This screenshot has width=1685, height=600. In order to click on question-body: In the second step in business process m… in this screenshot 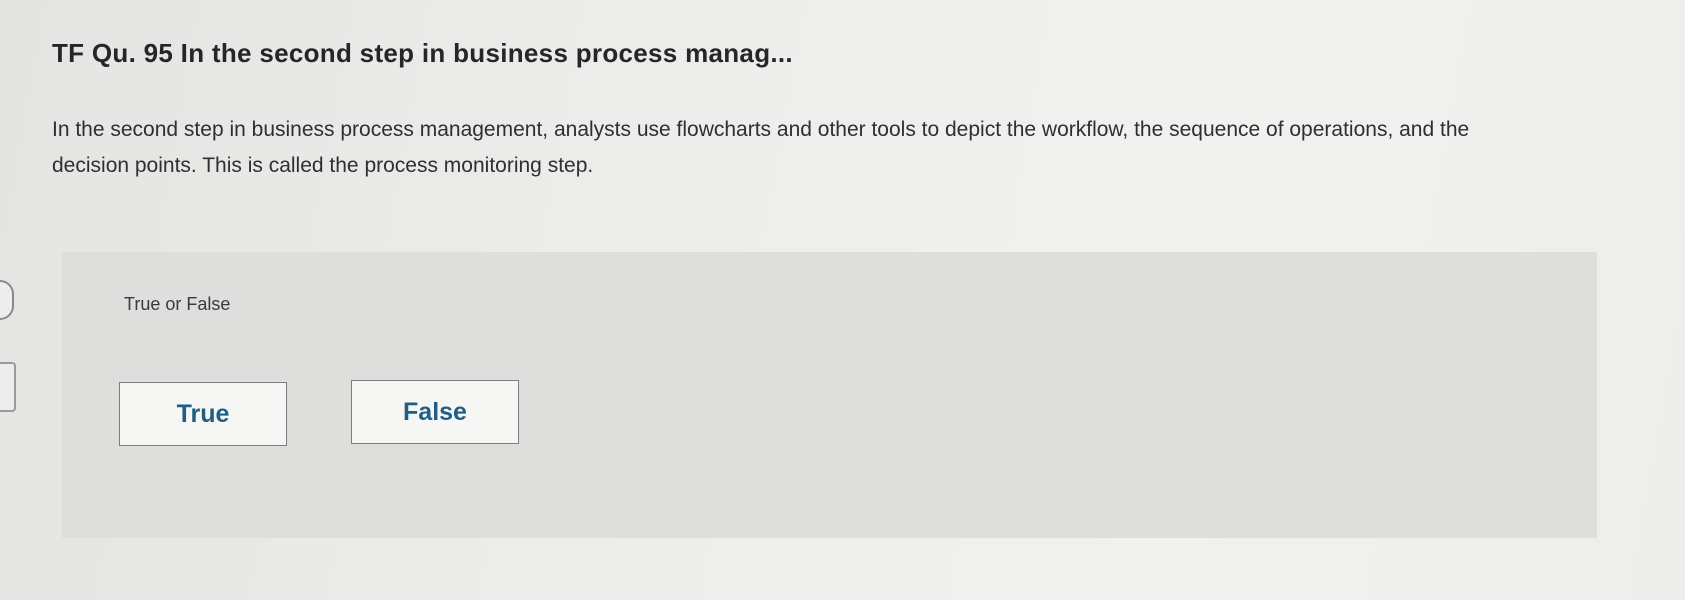, I will do `click(761, 147)`.